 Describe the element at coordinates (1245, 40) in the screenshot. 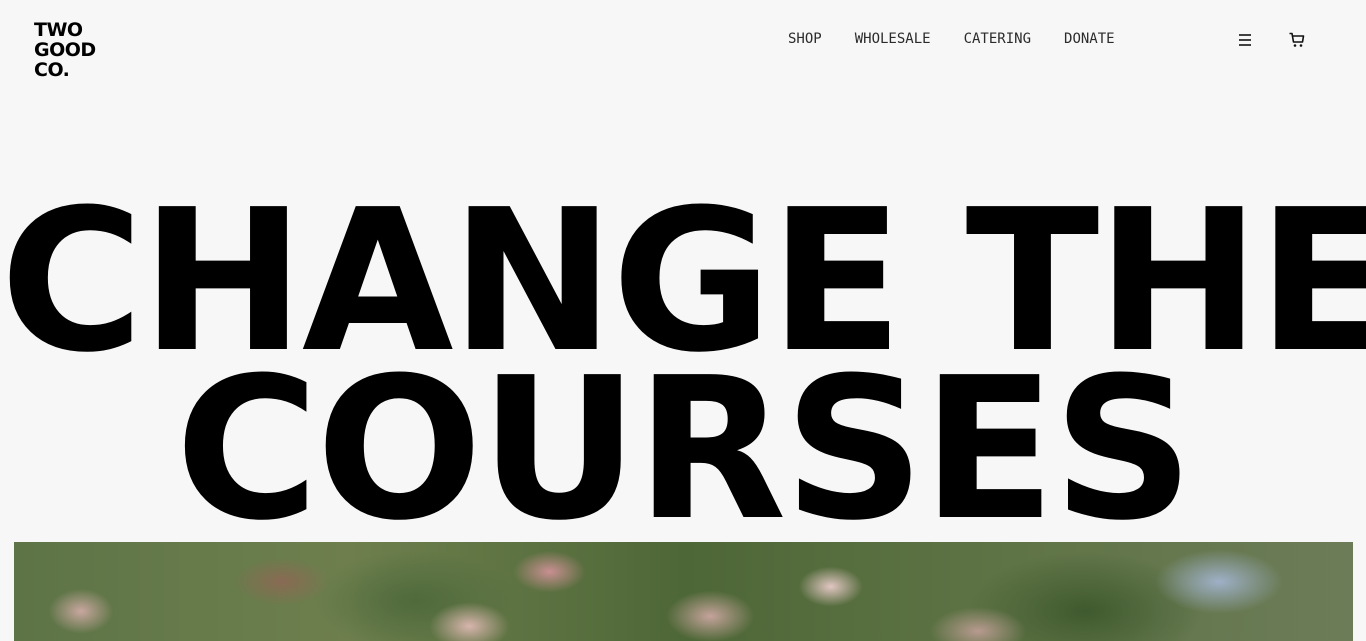

I see `menu-icon` at that location.